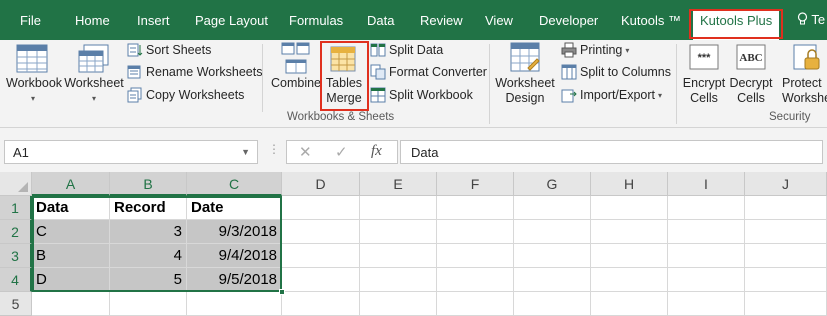  What do you see at coordinates (706, 184) in the screenshot?
I see `column-header-i: I` at bounding box center [706, 184].